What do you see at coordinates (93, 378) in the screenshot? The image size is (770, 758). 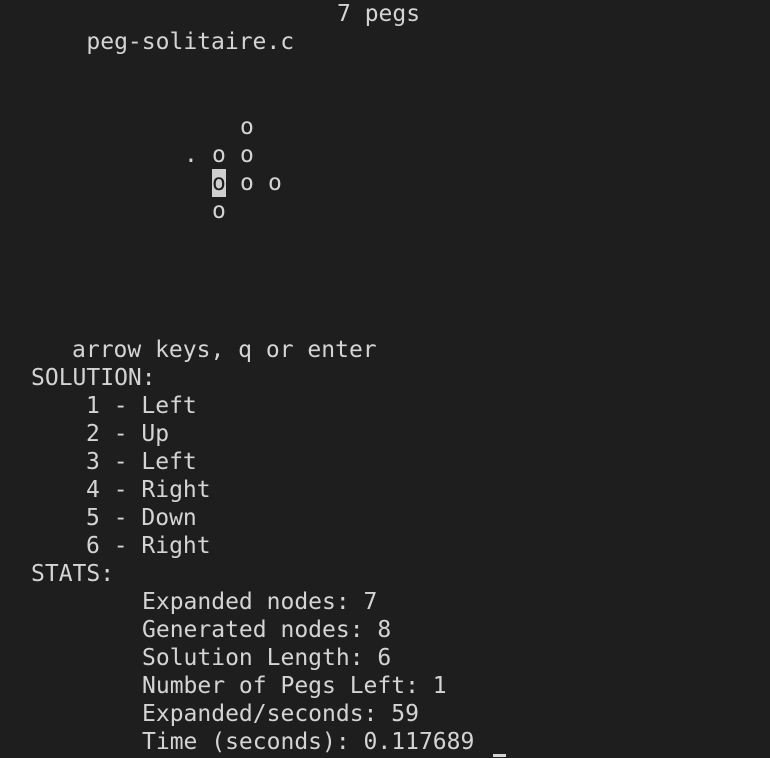 I see `solution-heading: SOLUTION:` at bounding box center [93, 378].